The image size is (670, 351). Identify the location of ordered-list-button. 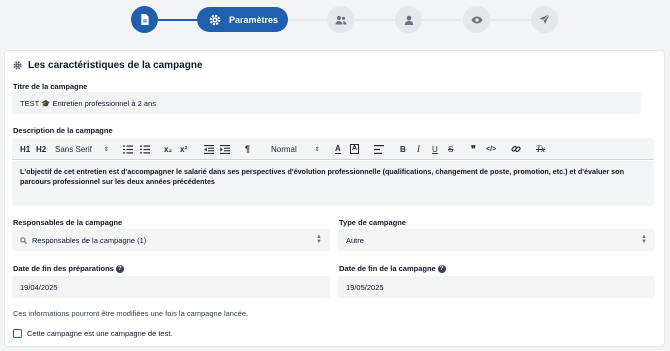
(128, 149).